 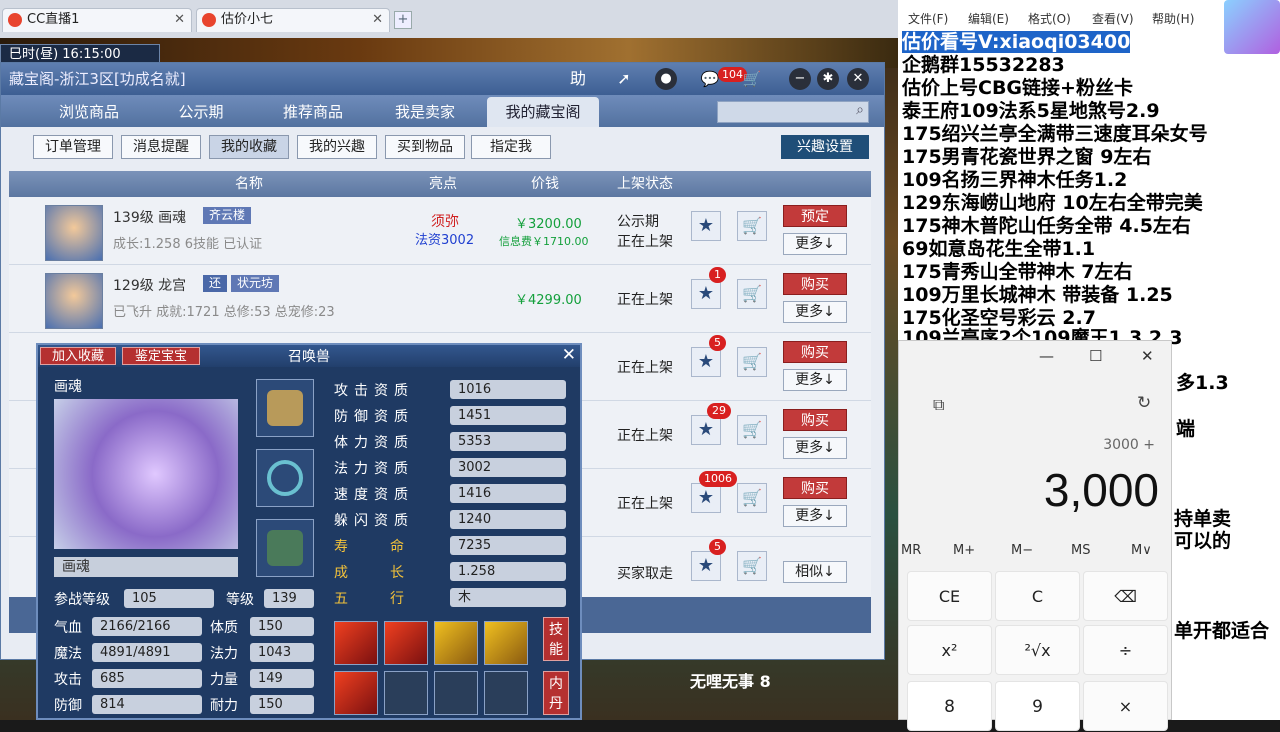 What do you see at coordinates (1185, 429) in the screenshot?
I see `text-line-partial: 端` at bounding box center [1185, 429].